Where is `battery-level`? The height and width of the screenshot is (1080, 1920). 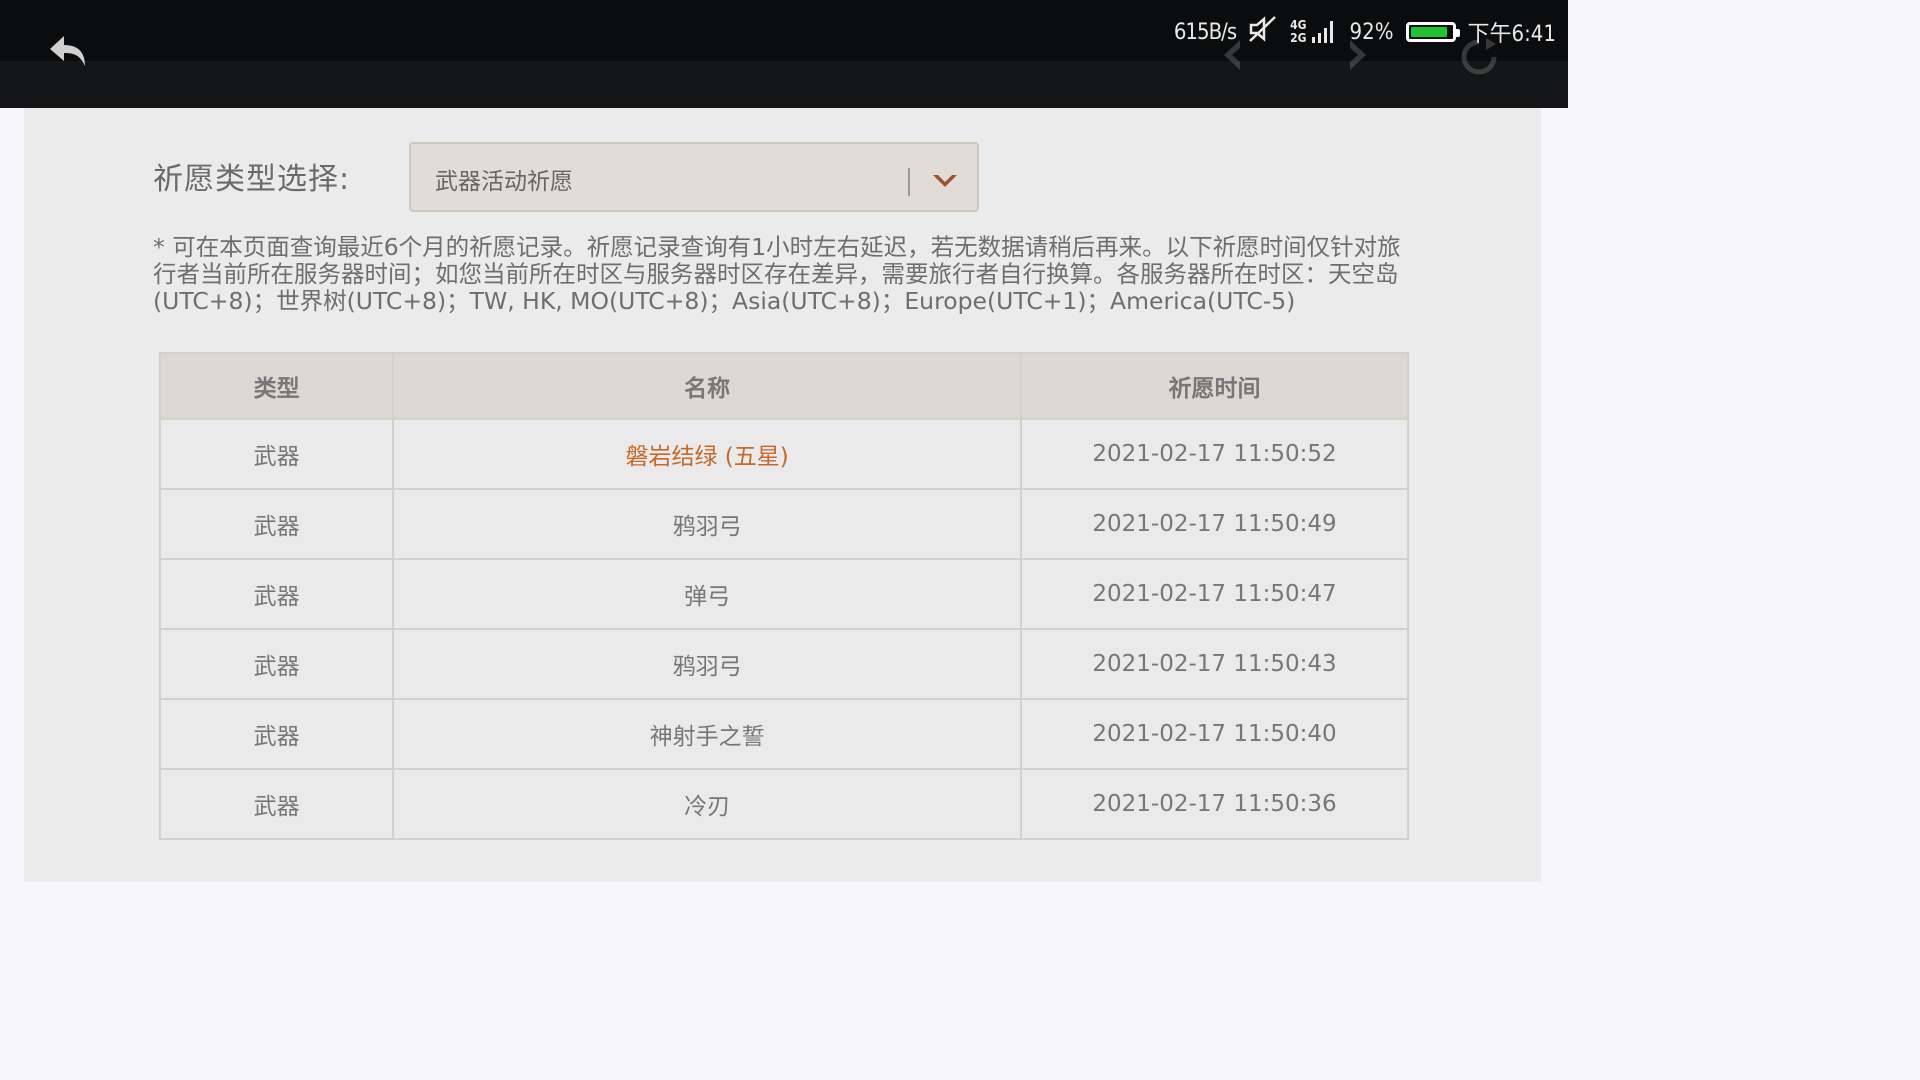 battery-level is located at coordinates (1429, 32).